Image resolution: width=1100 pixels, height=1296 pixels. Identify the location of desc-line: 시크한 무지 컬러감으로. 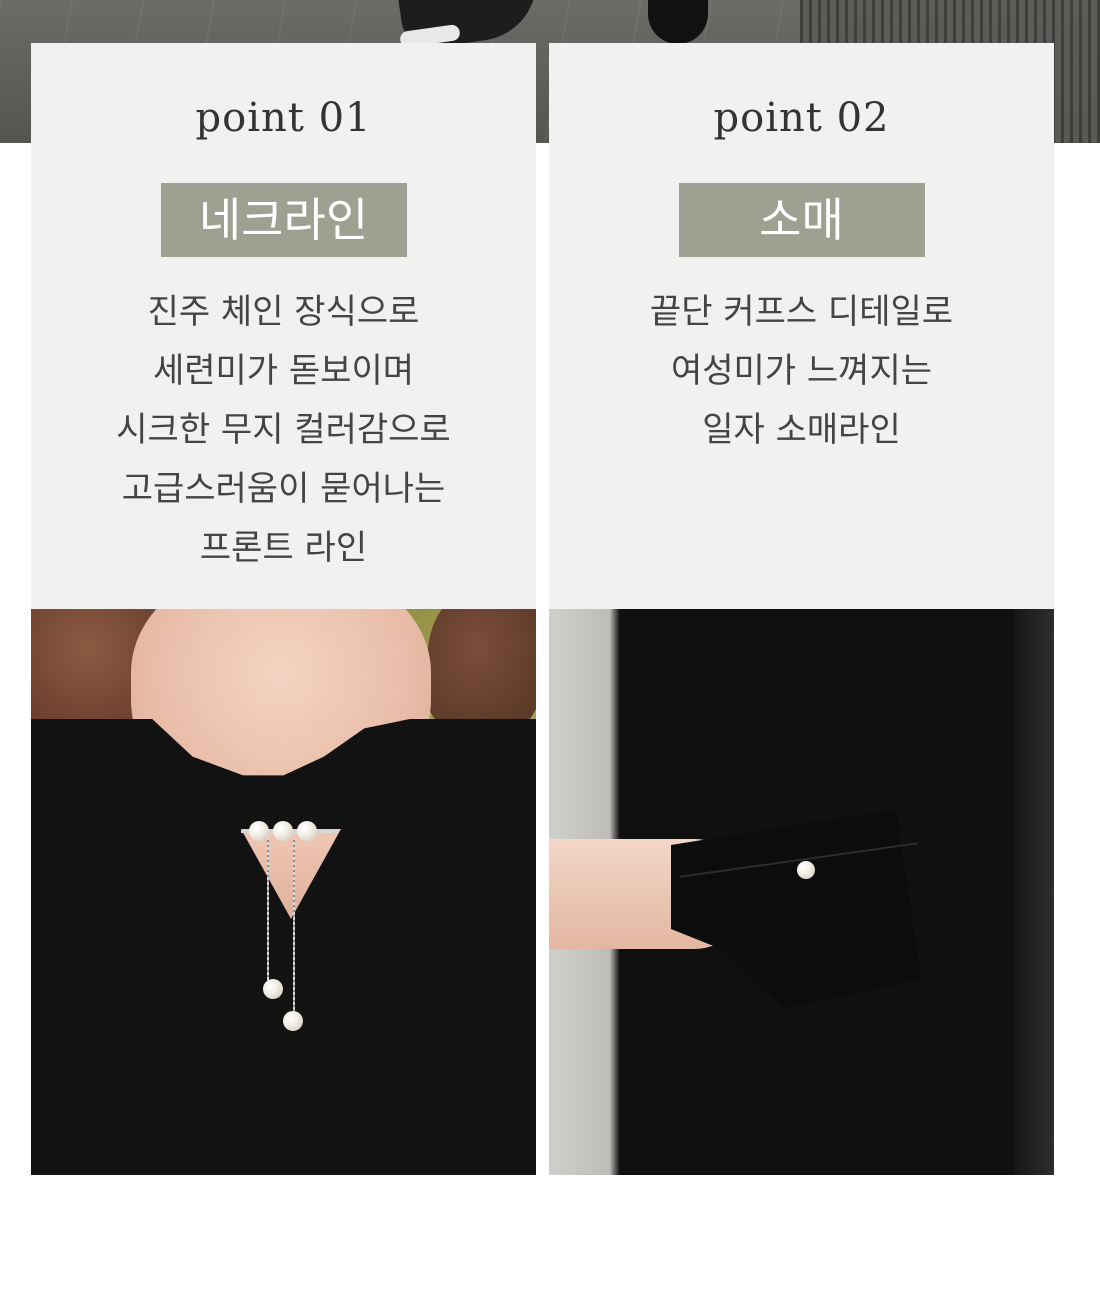
(283, 430).